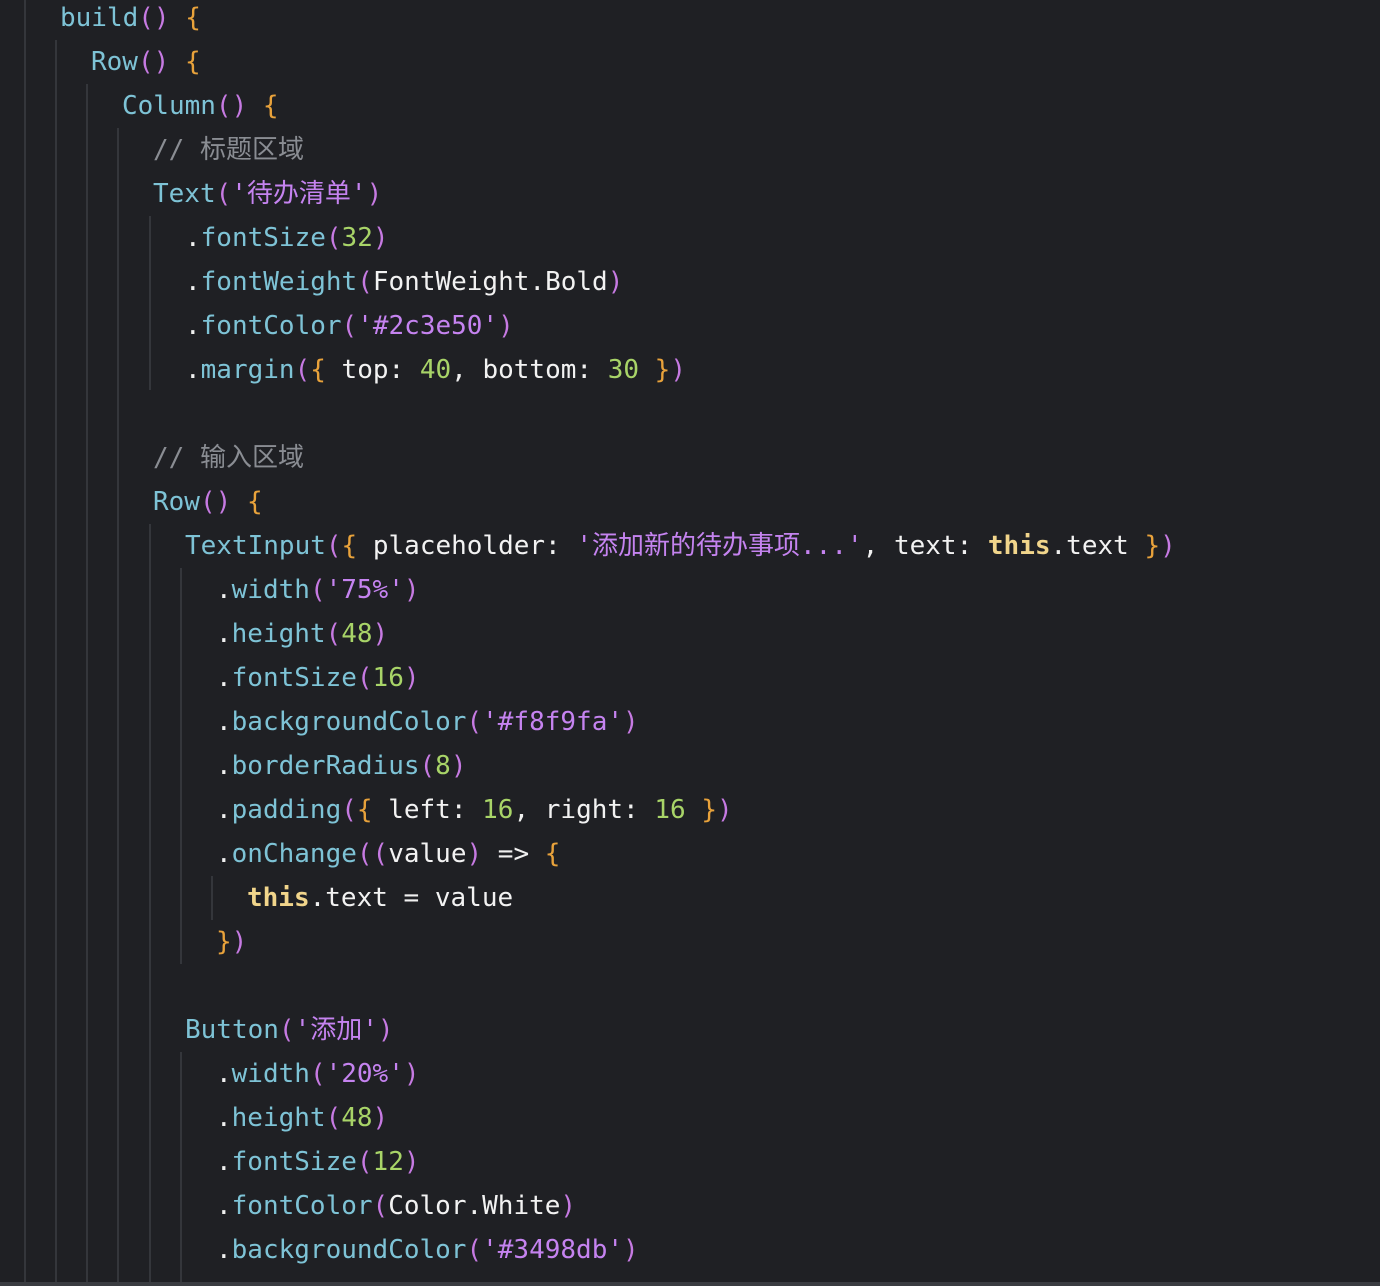 The height and width of the screenshot is (1286, 1380). What do you see at coordinates (576, 282) in the screenshot?
I see `code-token: Bold` at bounding box center [576, 282].